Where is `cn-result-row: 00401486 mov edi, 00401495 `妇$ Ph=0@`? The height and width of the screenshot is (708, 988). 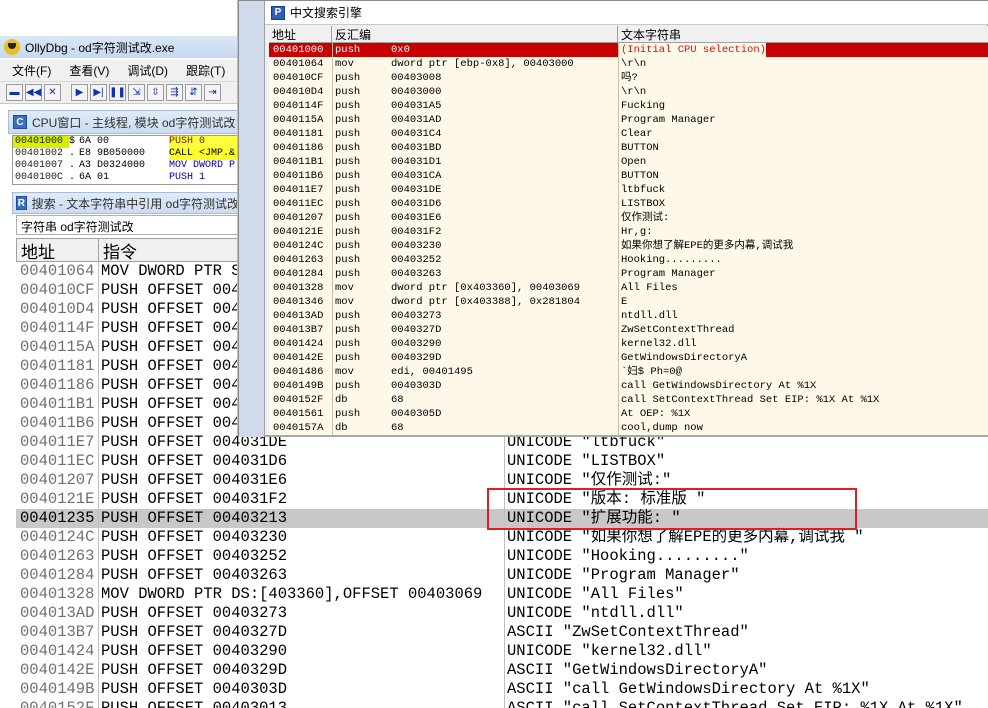
cn-result-row: 00401486 mov edi, 00401495 `妇$ Ph=0@ is located at coordinates (628, 372).